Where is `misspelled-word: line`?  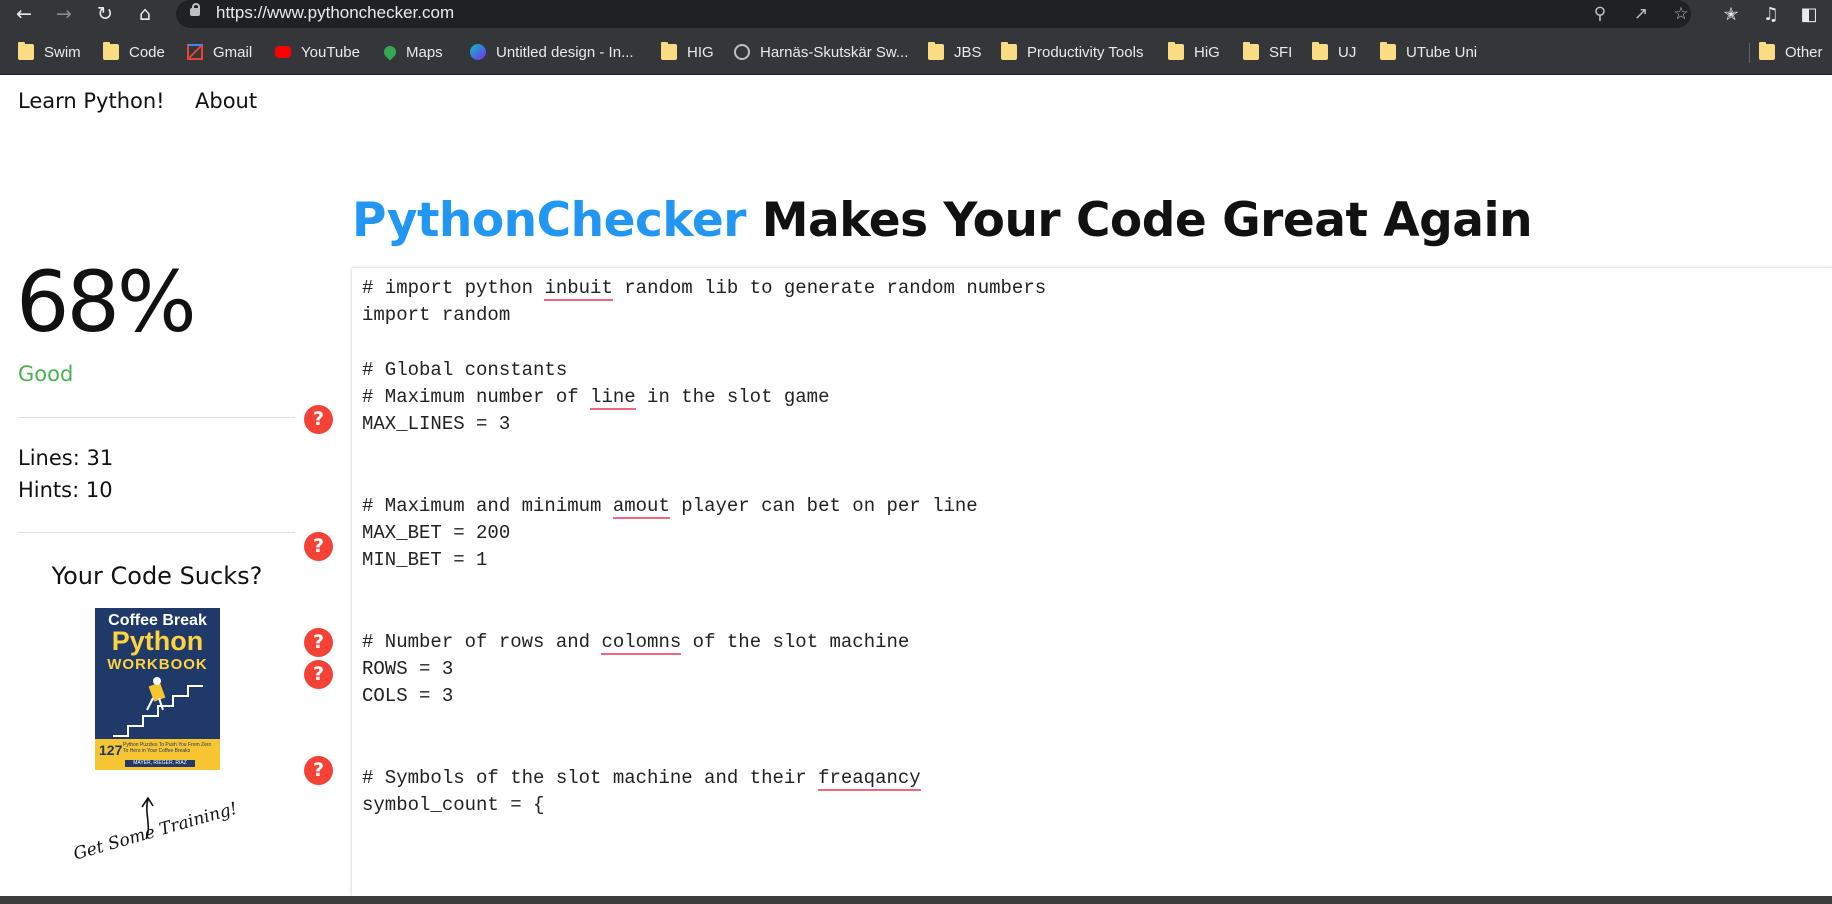 misspelled-word: line is located at coordinates (613, 397).